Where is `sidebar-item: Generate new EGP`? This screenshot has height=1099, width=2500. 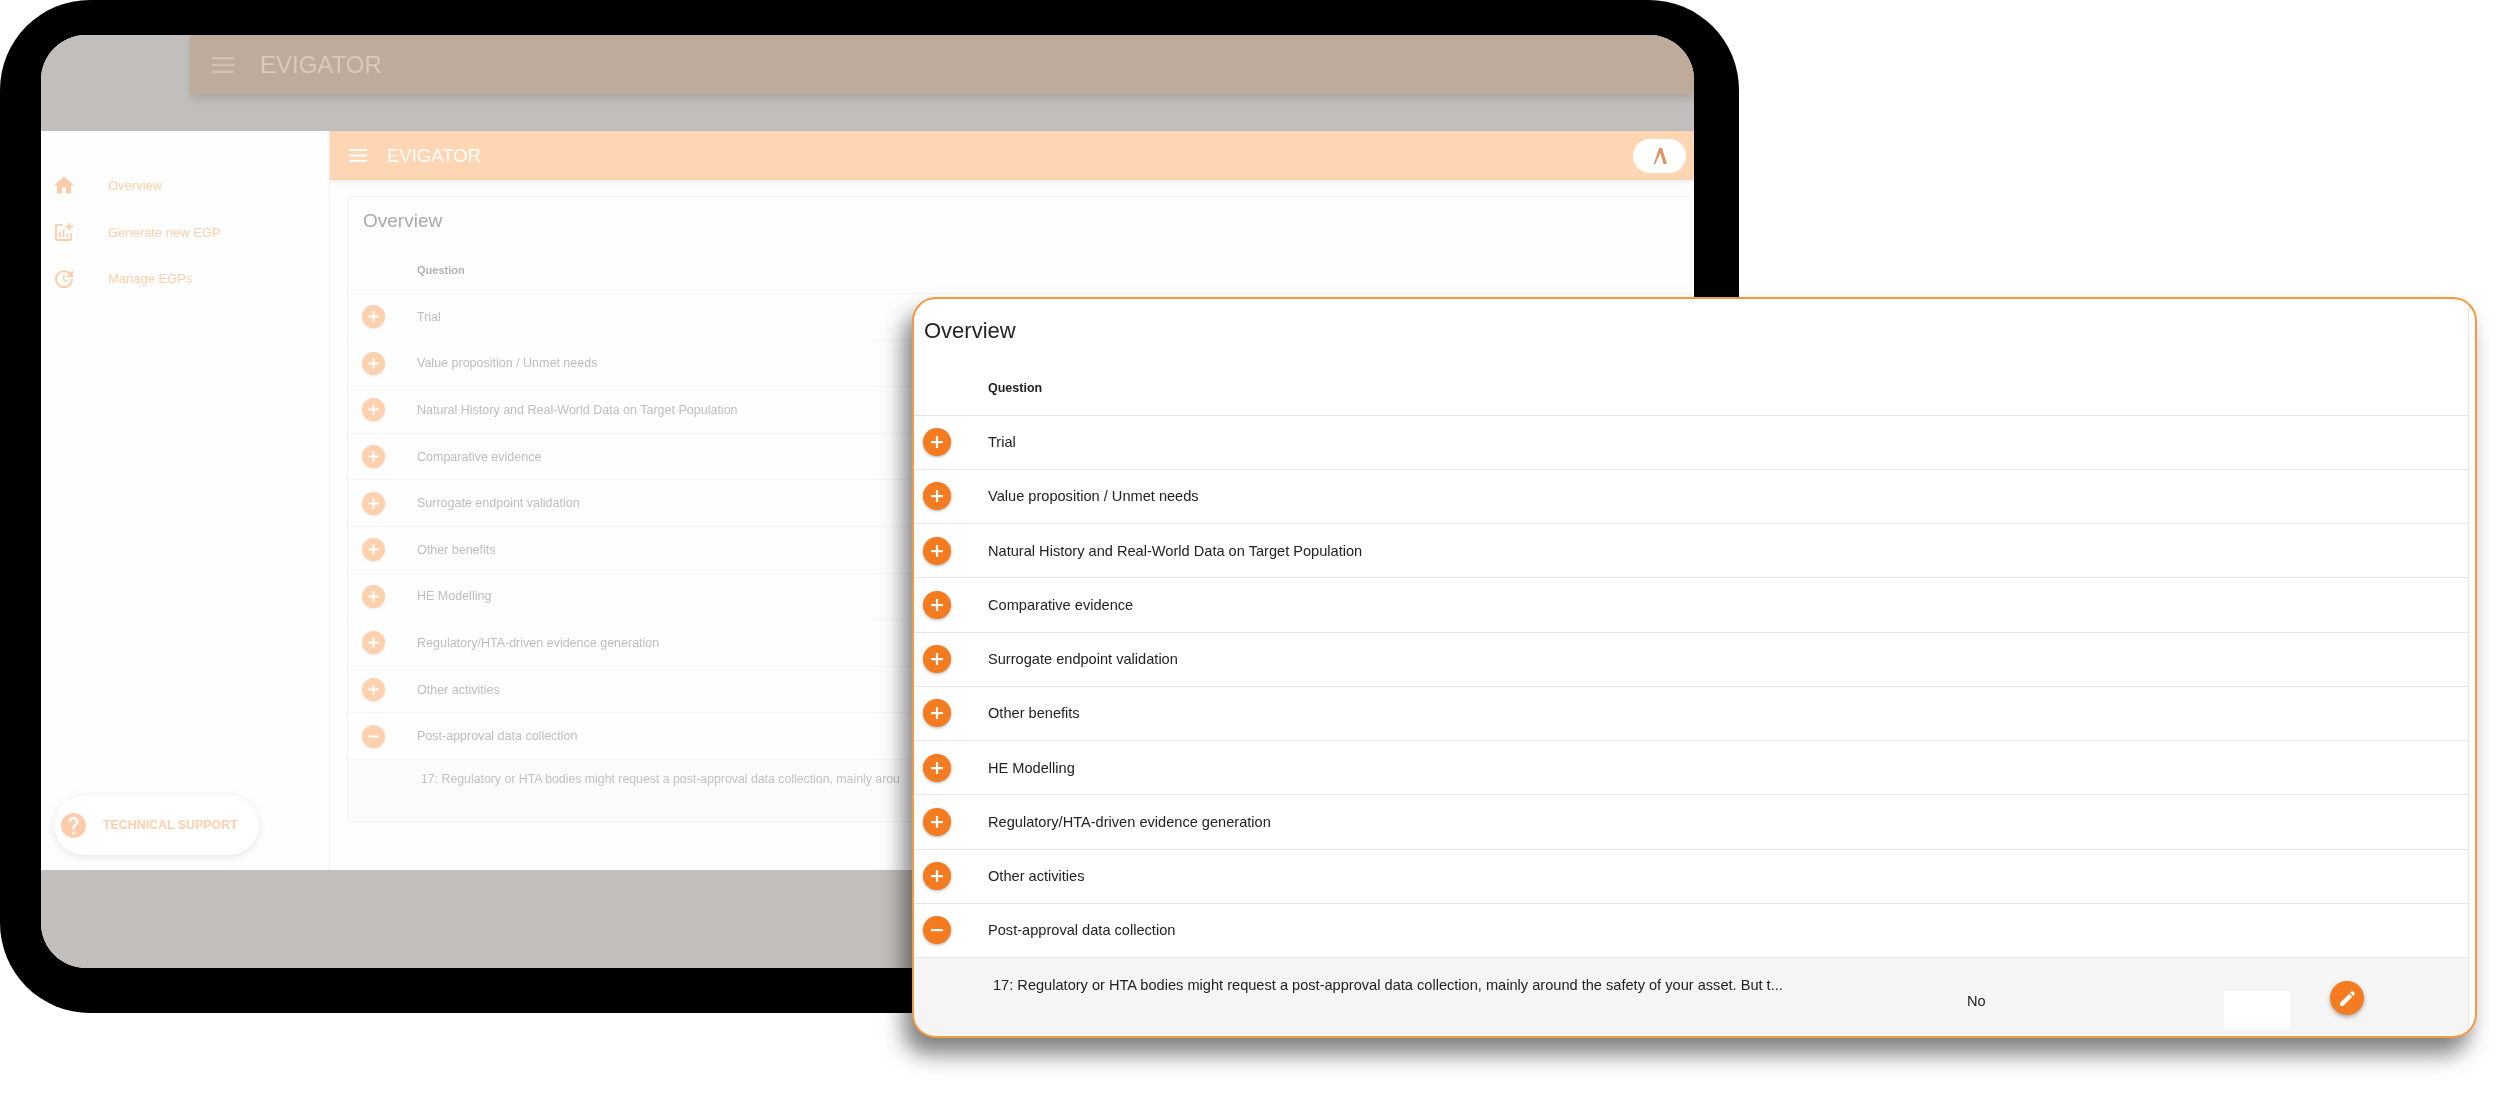 sidebar-item: Generate new EGP is located at coordinates (135, 232).